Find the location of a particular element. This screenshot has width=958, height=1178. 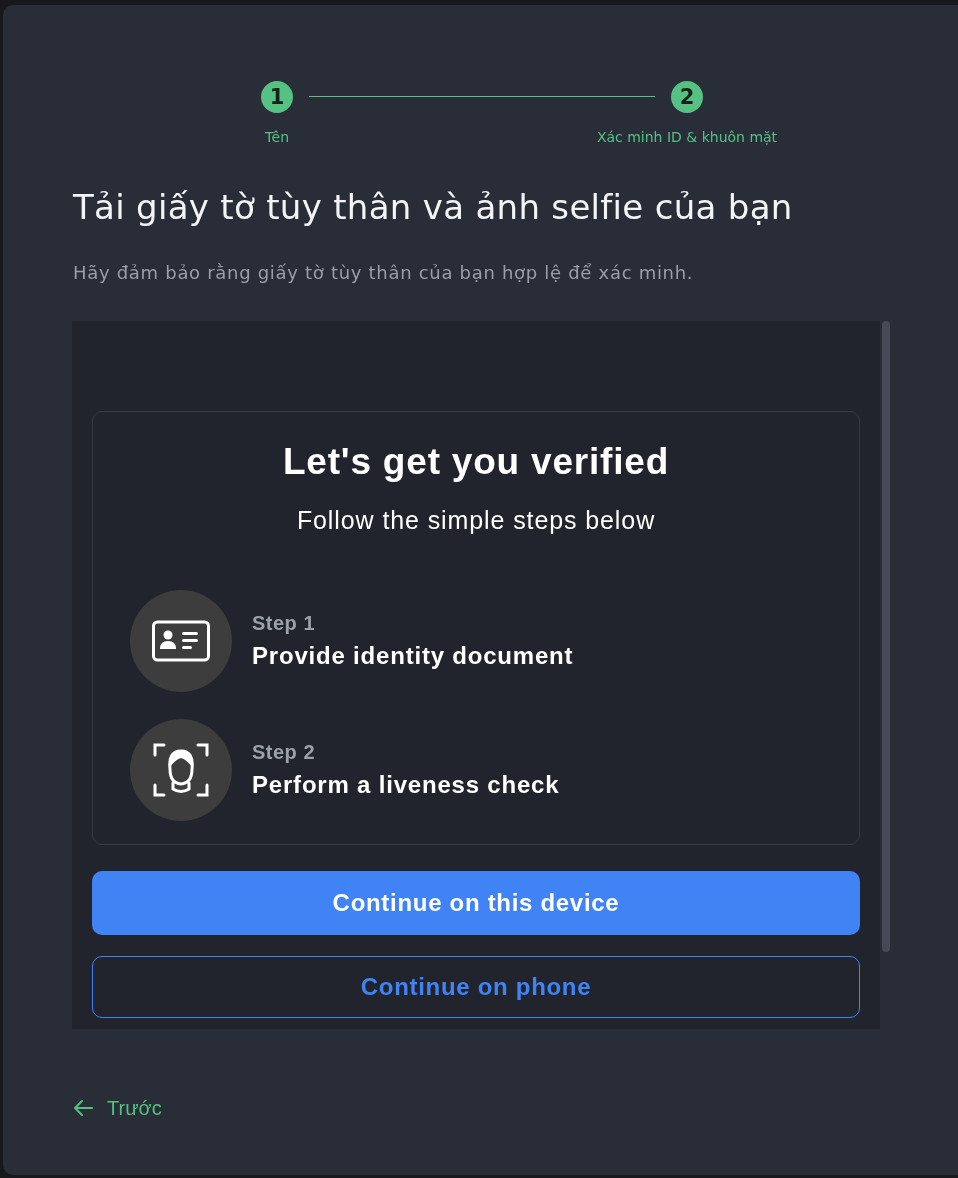

step-number: 2 is located at coordinates (687, 97).